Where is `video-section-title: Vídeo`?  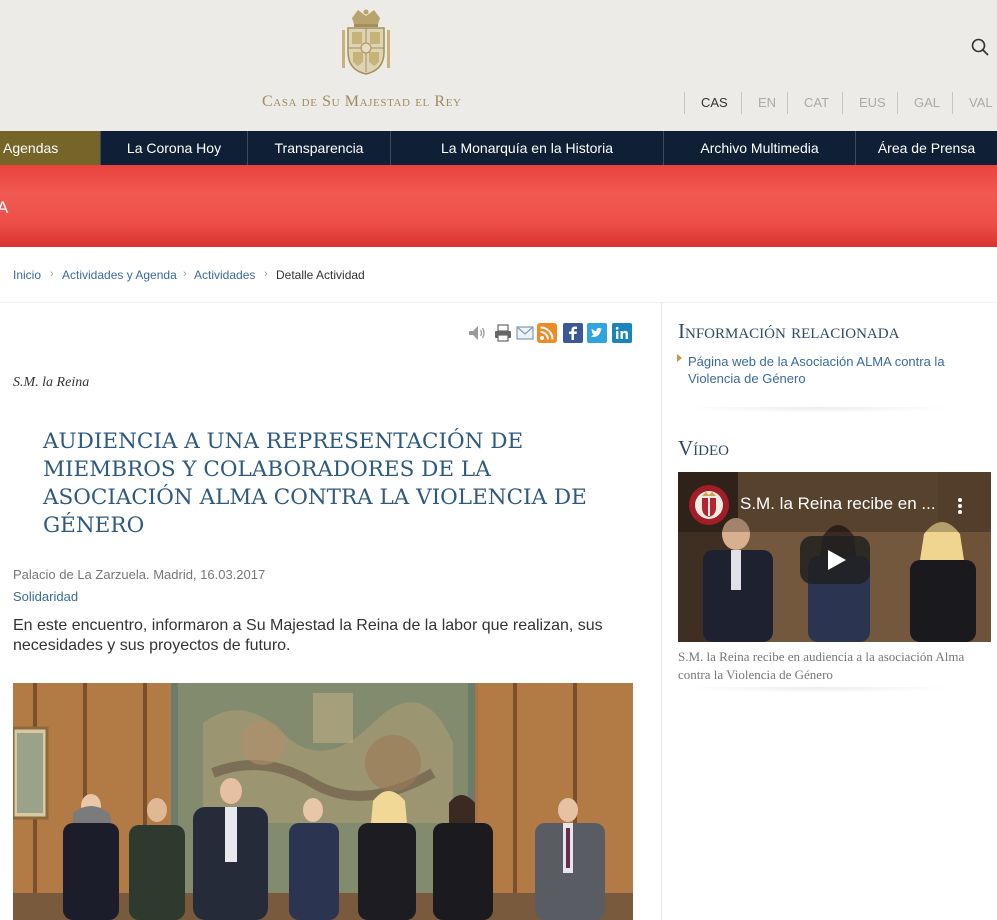 video-section-title: Vídeo is located at coordinates (703, 448).